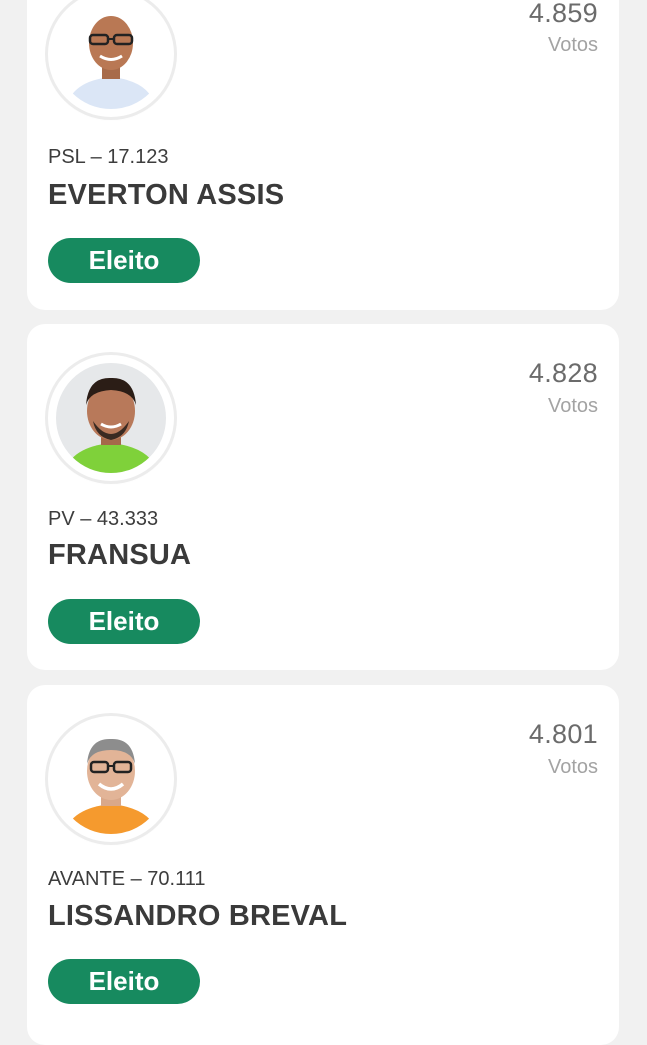 Image resolution: width=647 pixels, height=1045 pixels. I want to click on candidate-name: LISSANDRO BREVAL, so click(198, 916).